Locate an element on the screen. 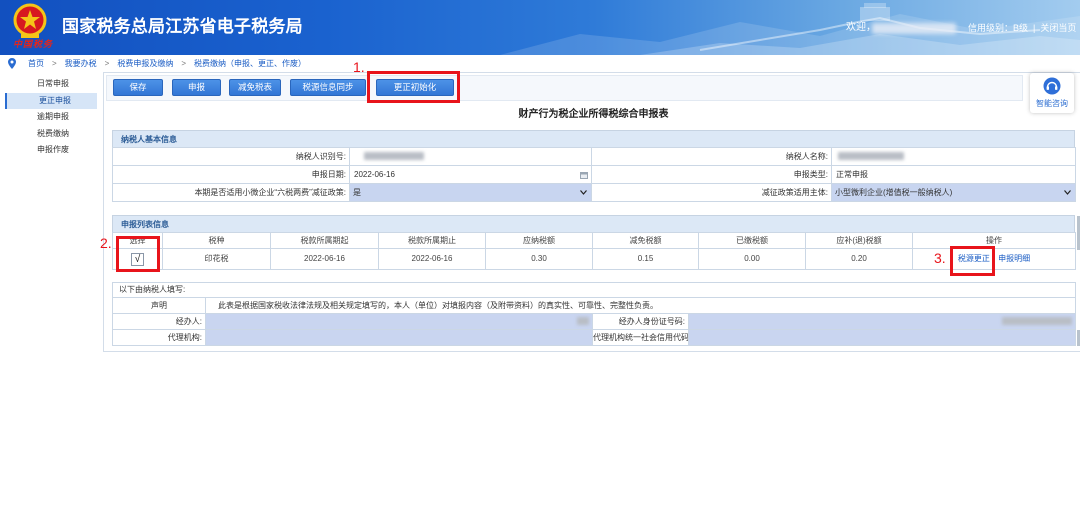 Image resolution: width=1080 pixels, height=525 pixels. period-end-cell: 2022-06-16 is located at coordinates (432, 259).